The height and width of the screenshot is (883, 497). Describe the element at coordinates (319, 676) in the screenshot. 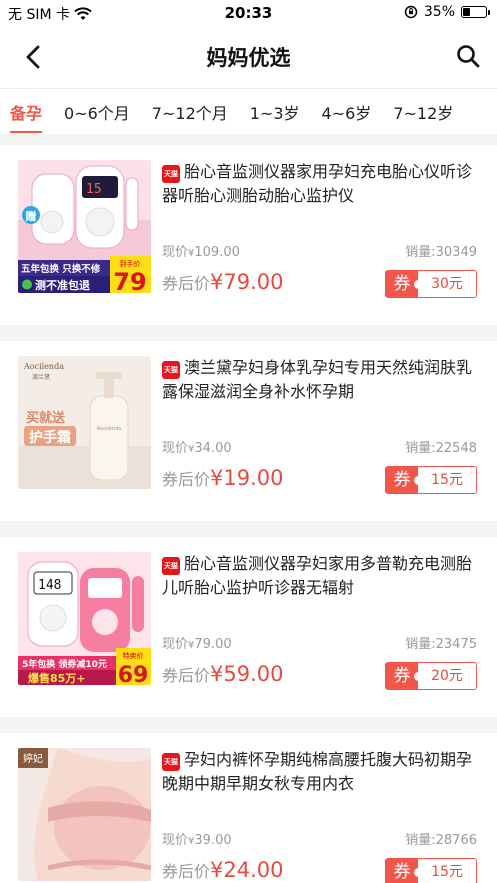

I see `after-coupon-row: 券后价¥59.00 券 20元` at that location.